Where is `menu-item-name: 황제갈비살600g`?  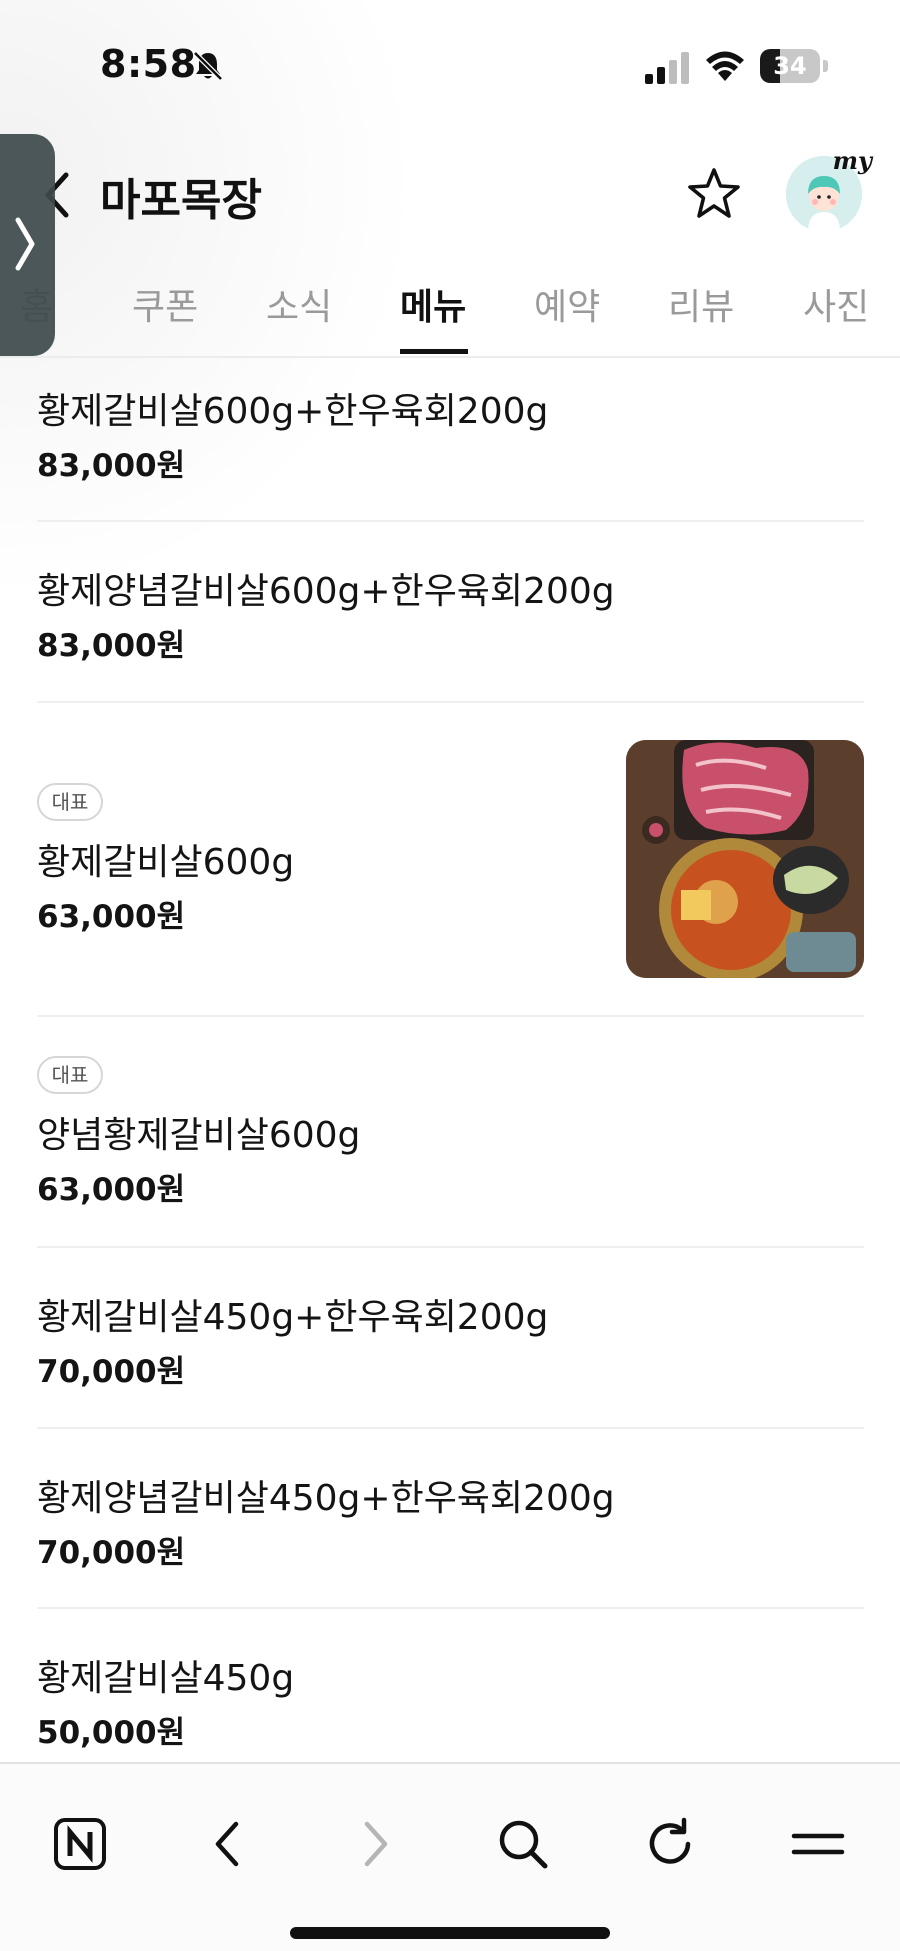 menu-item-name: 황제갈비살600g is located at coordinates (166, 862).